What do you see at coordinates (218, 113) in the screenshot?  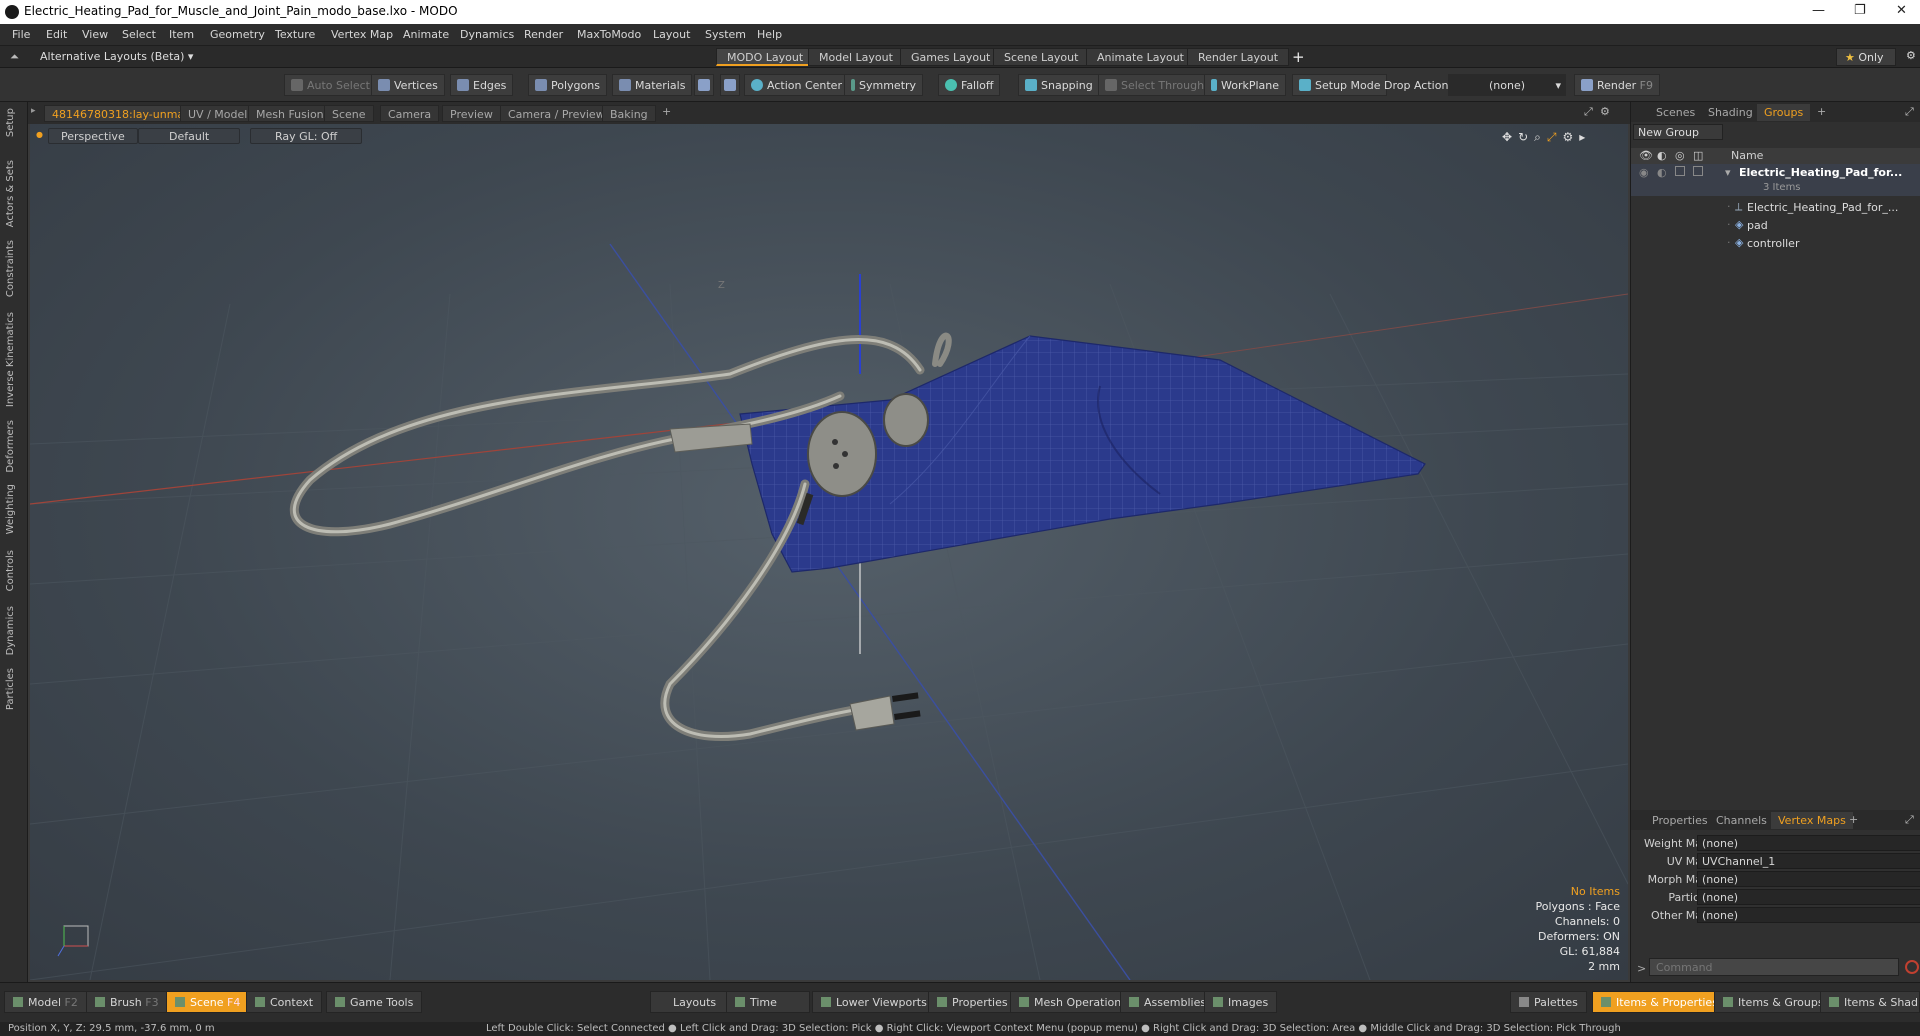 I see `tab-uv-model: UV / Model` at bounding box center [218, 113].